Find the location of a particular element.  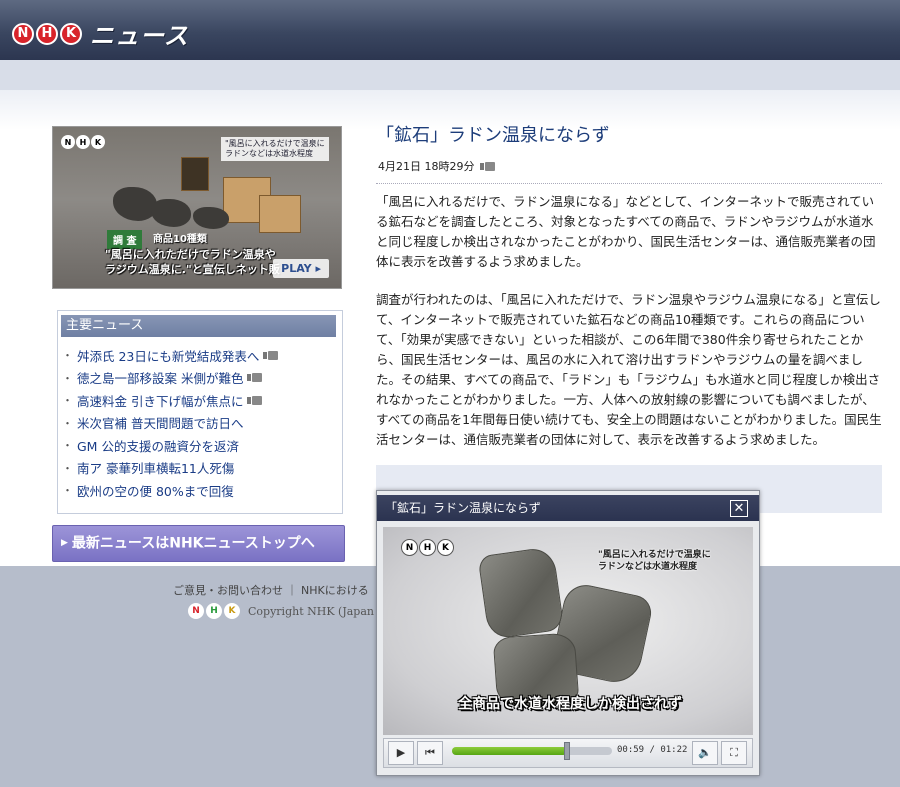

close-icon: ✕ is located at coordinates (739, 508).